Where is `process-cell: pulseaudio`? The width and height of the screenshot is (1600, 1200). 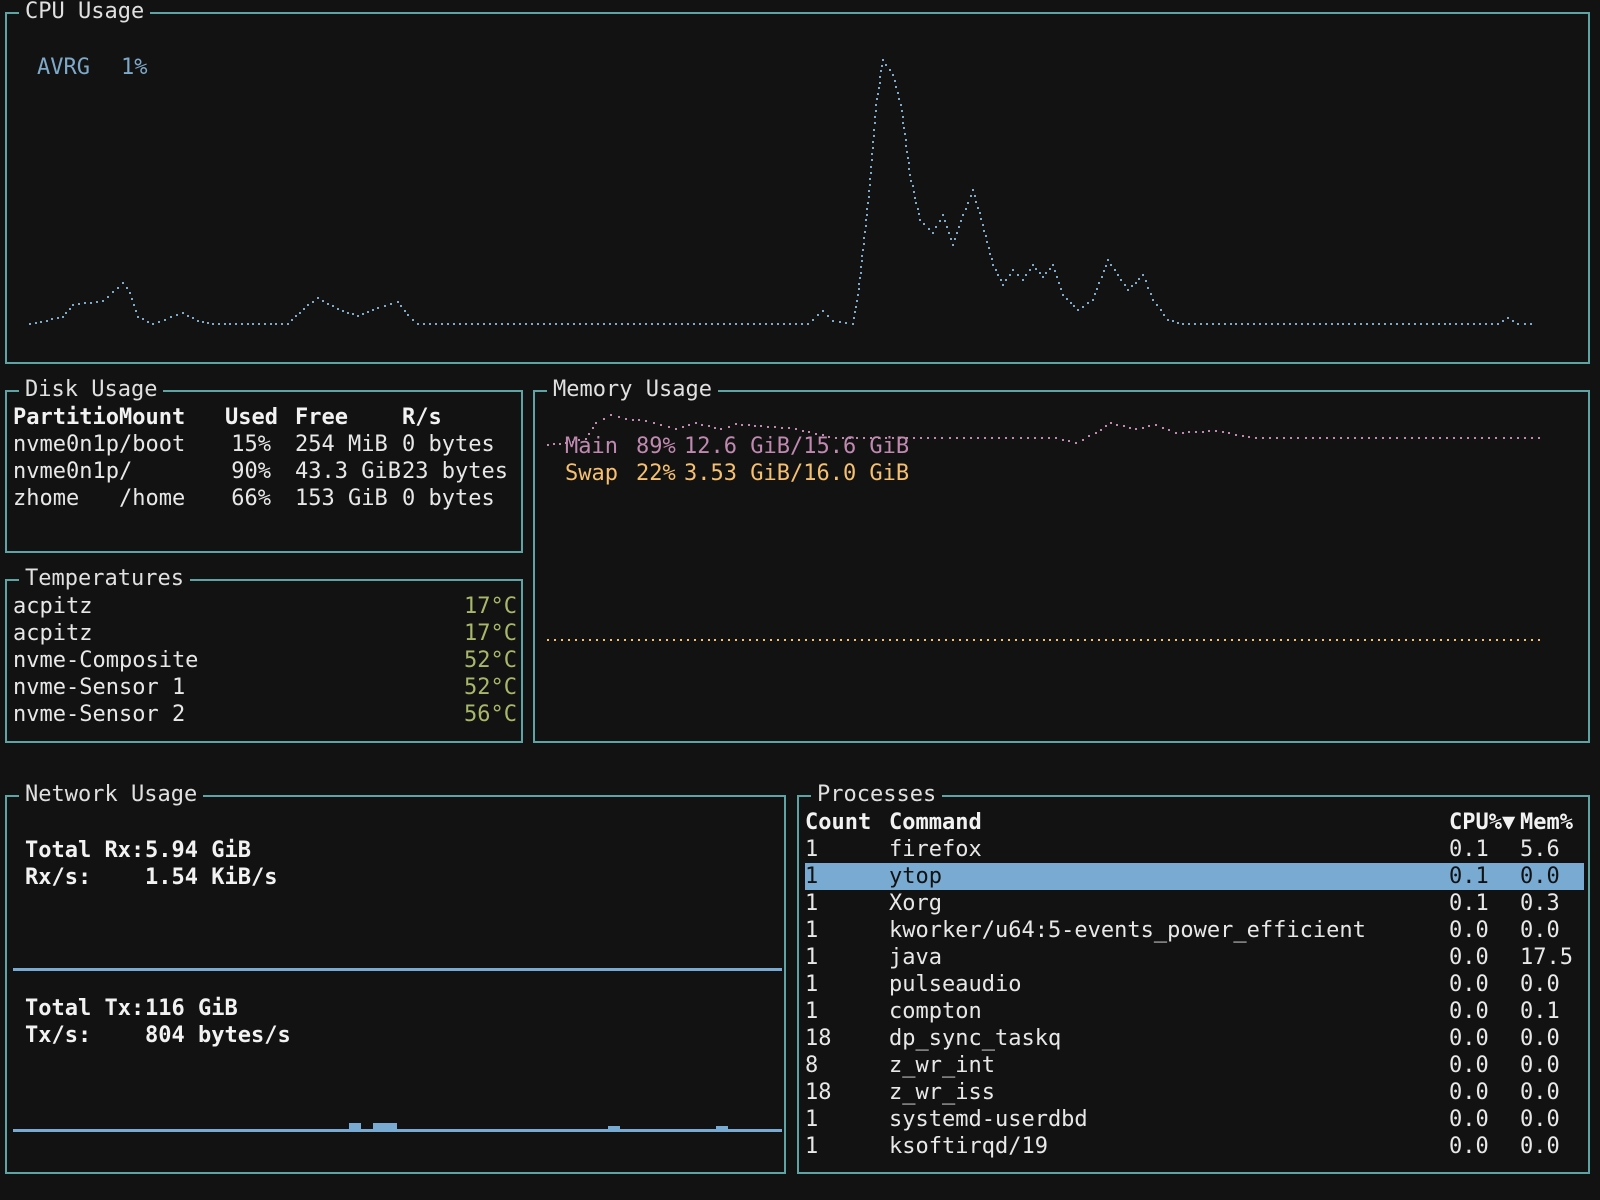
process-cell: pulseaudio is located at coordinates (955, 984).